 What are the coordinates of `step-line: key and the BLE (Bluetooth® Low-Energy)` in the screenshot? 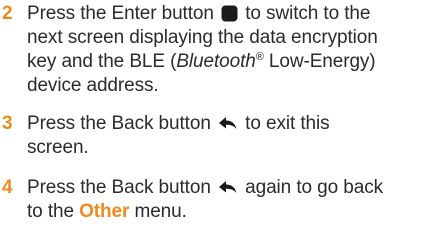 It's located at (234, 62).